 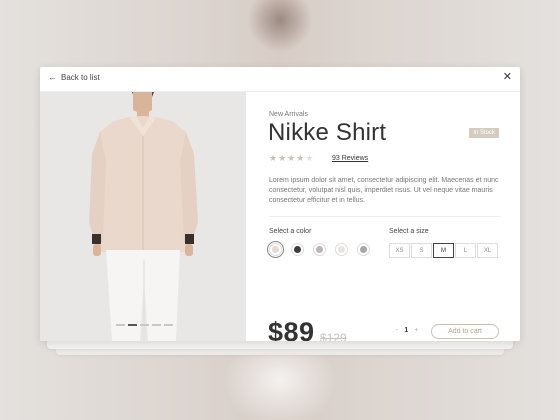 What do you see at coordinates (484, 133) in the screenshot?
I see `stock-badge: In Stock` at bounding box center [484, 133].